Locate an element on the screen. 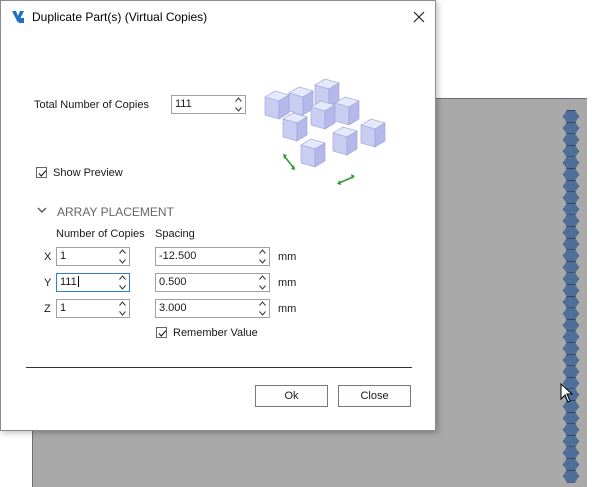 The image size is (592, 487). close-button: Close is located at coordinates (374, 396).